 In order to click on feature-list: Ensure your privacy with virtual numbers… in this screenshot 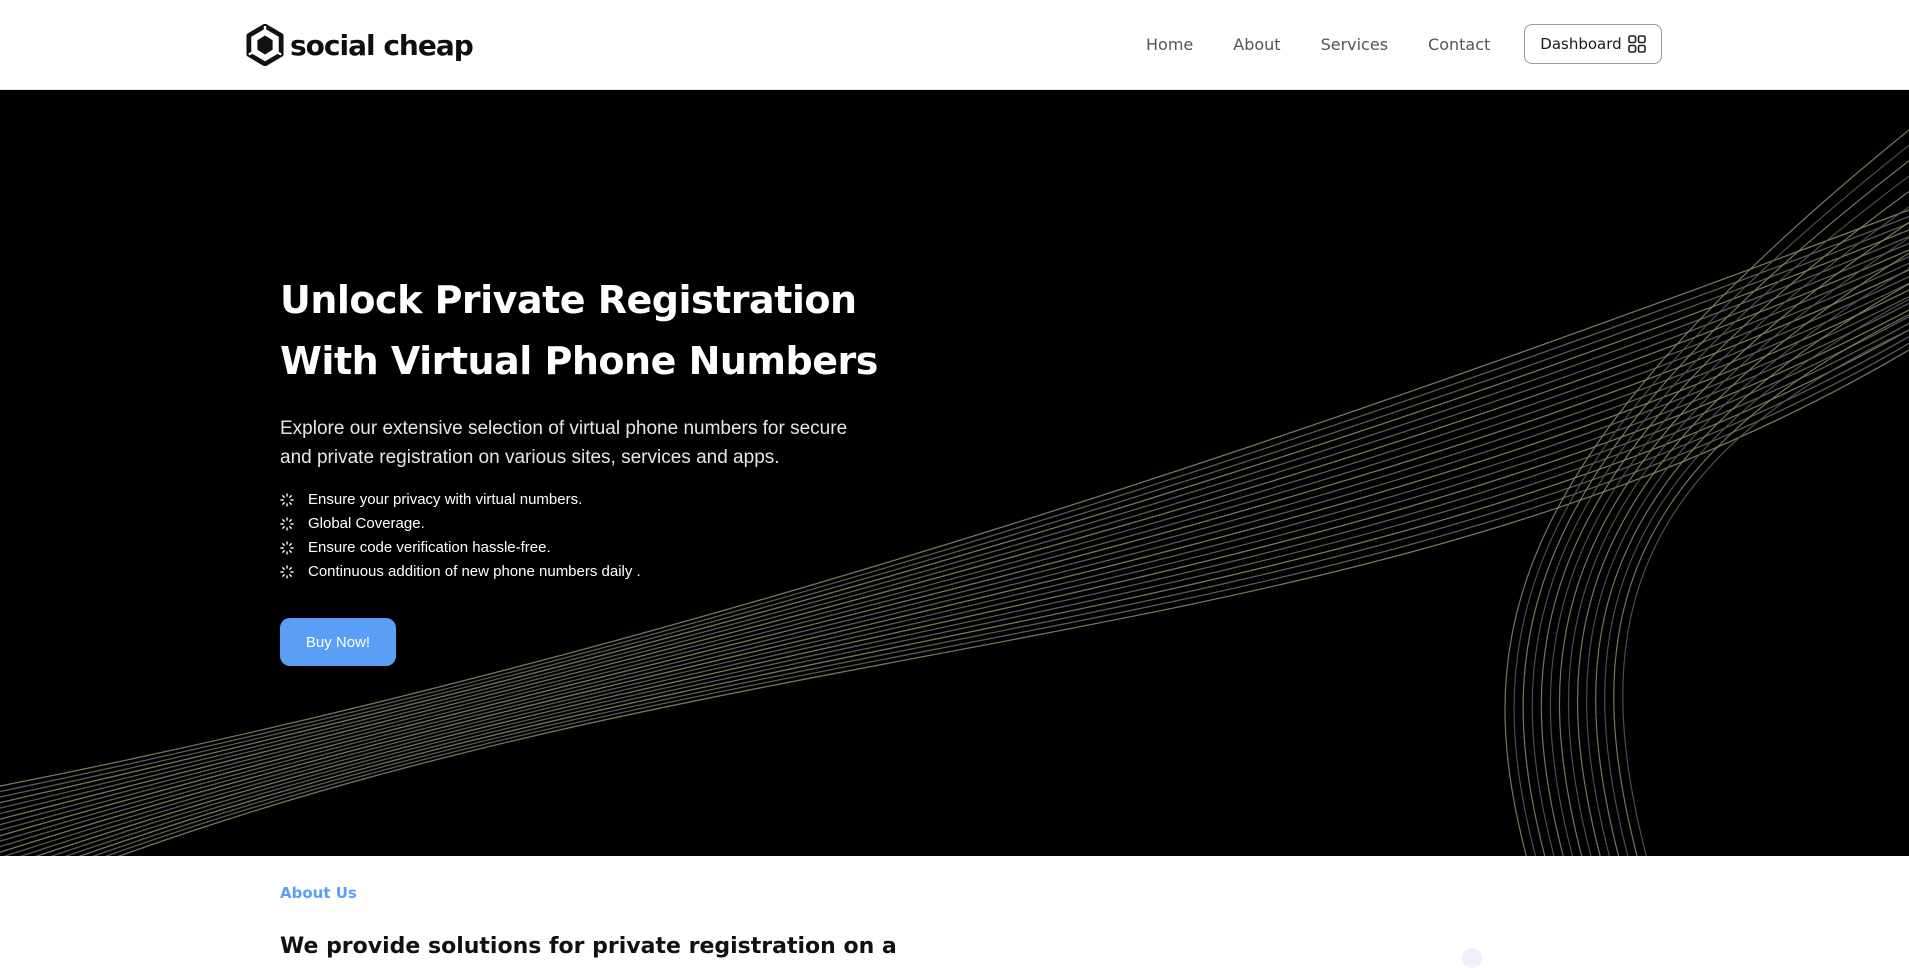, I will do `click(600, 536)`.